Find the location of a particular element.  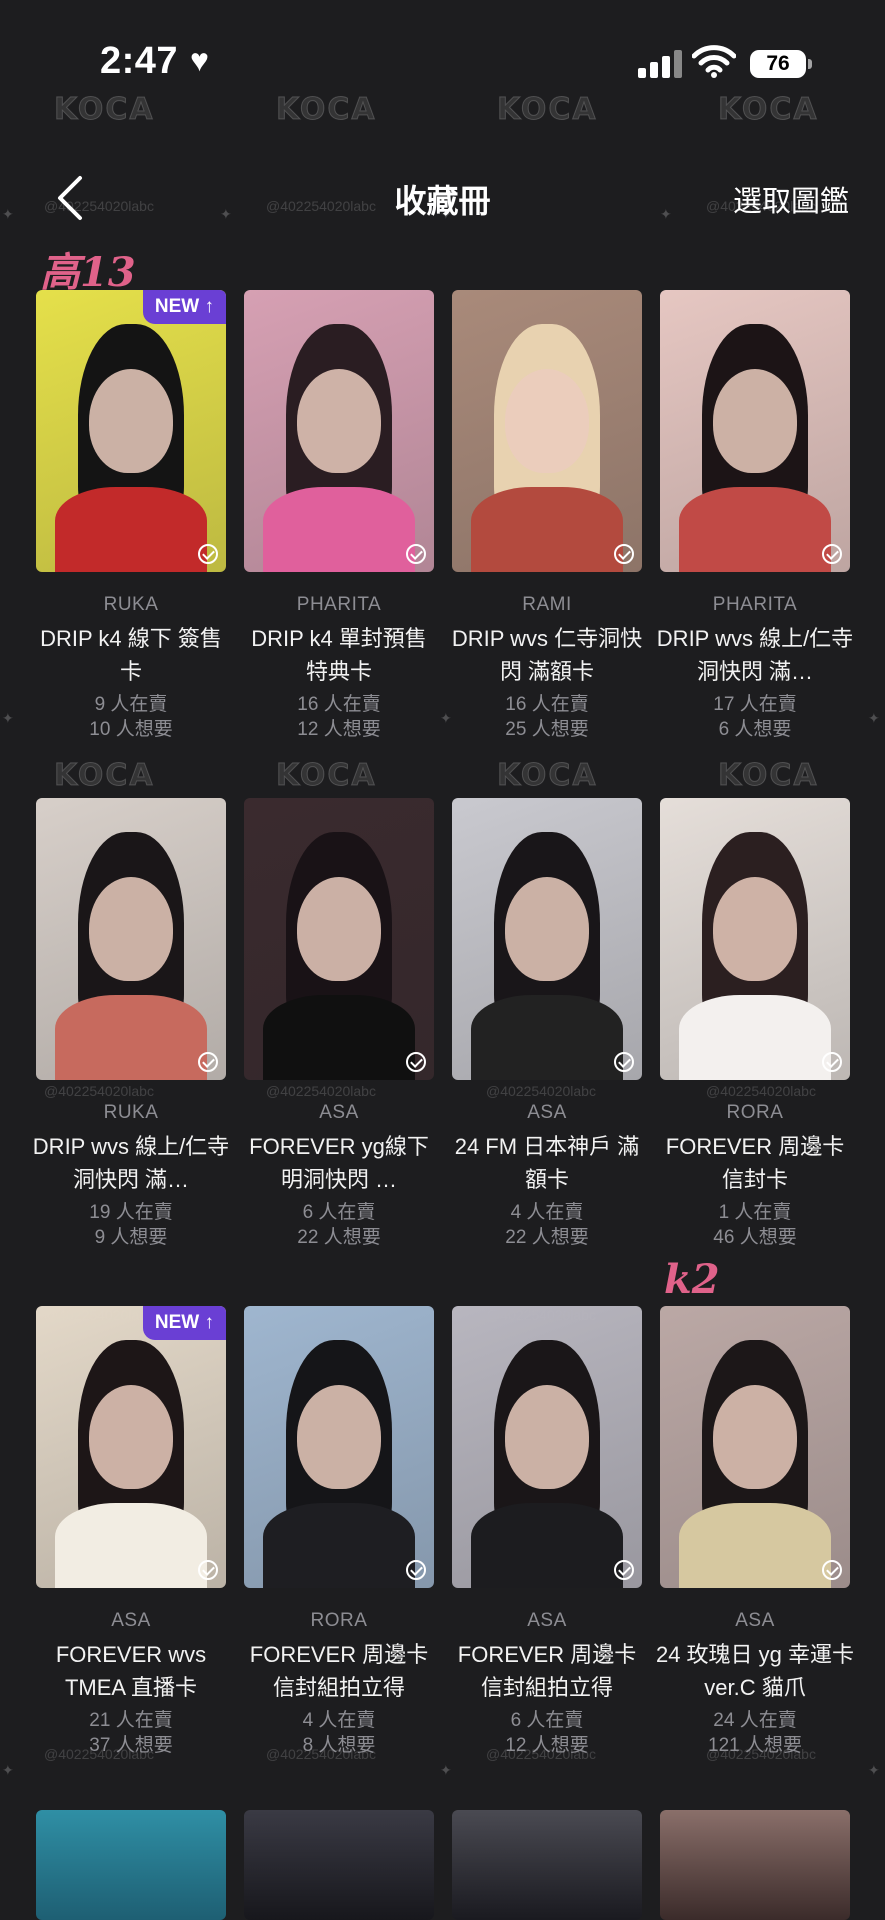

wanting-count: 10 人想要 is located at coordinates (131, 729).